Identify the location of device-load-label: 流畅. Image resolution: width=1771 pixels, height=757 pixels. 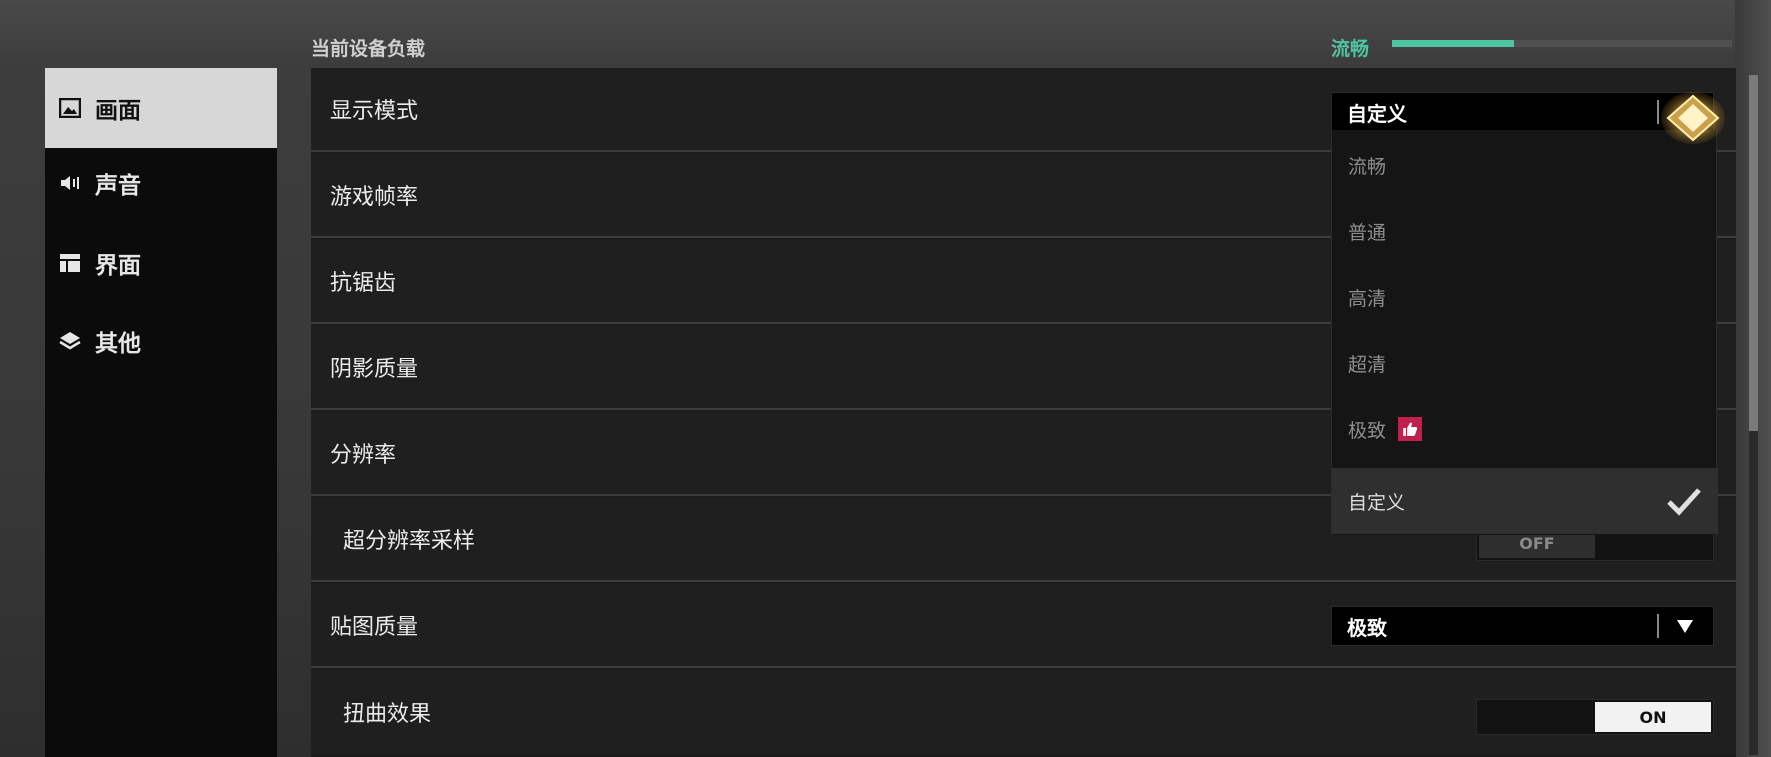
(1350, 49).